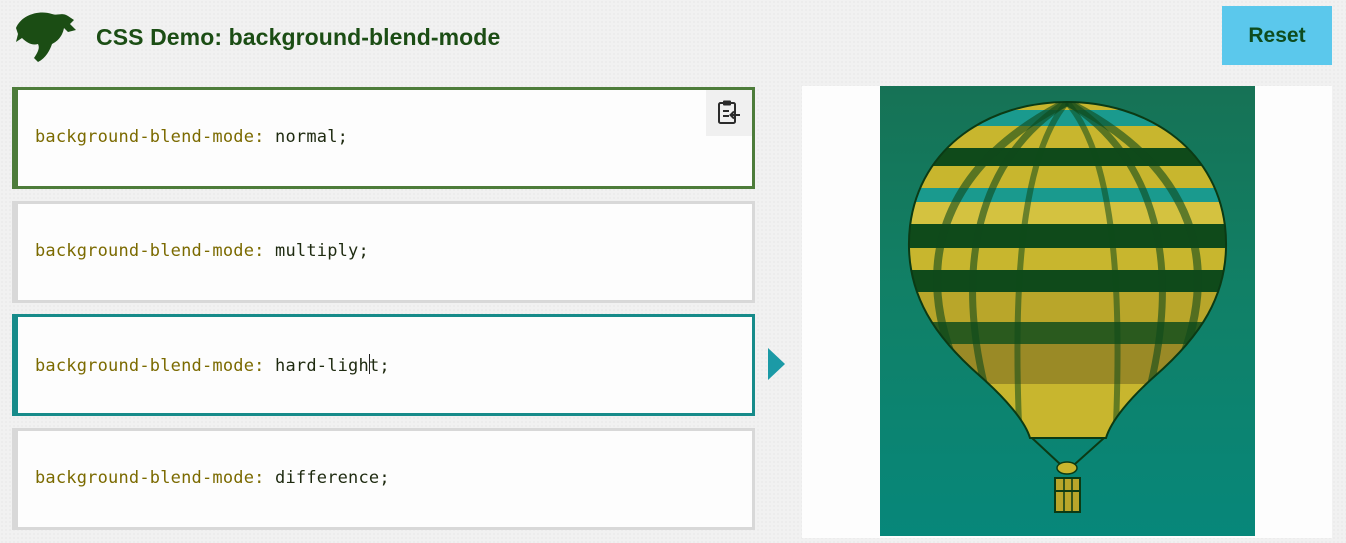 This screenshot has height=543, width=1346. I want to click on copy-button, so click(729, 113).